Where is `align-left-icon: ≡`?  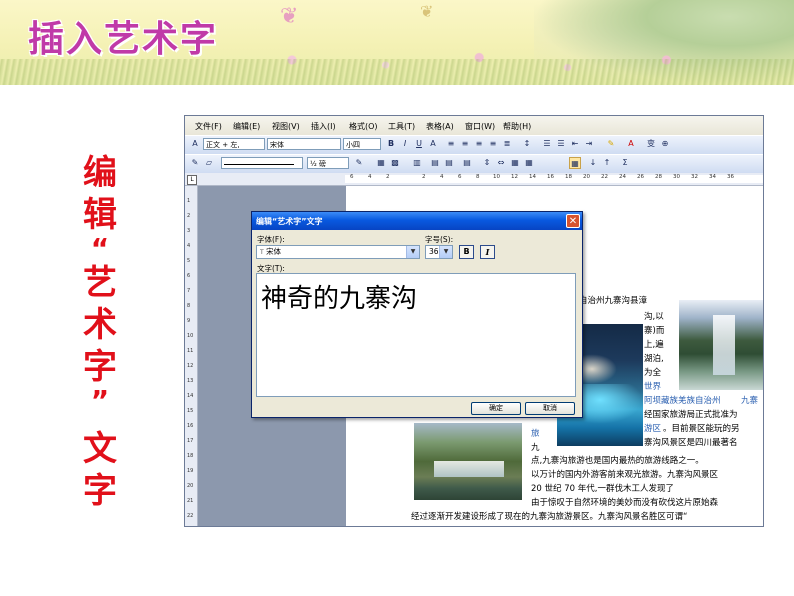 align-left-icon: ≡ is located at coordinates (451, 144).